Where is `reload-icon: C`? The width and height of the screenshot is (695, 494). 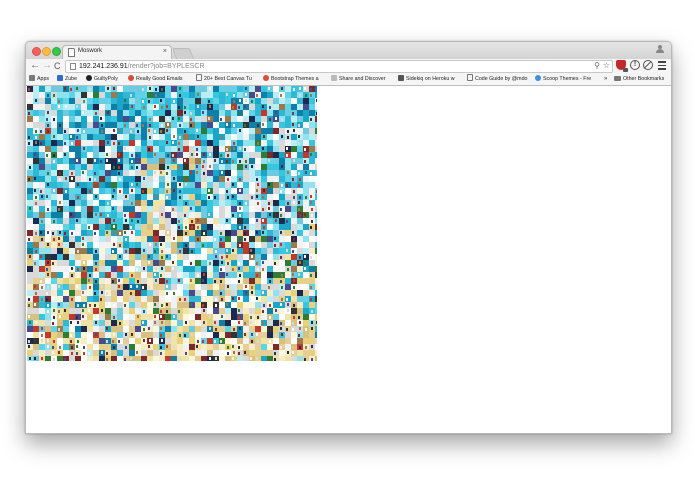
reload-icon: C is located at coordinates (57, 66).